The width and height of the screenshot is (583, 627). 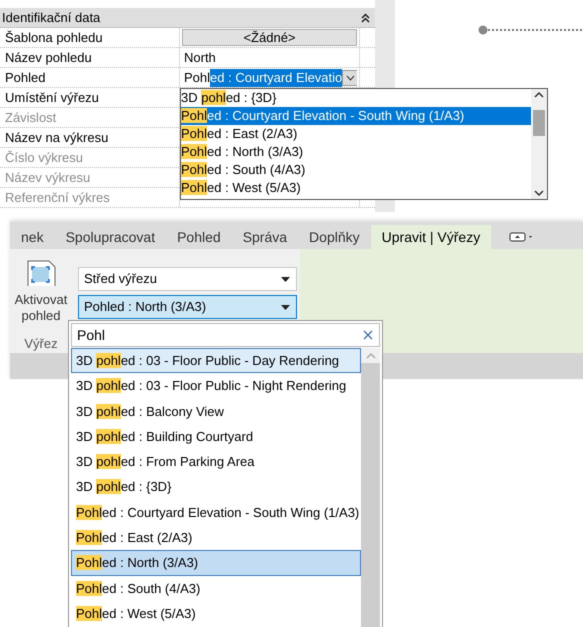 I want to click on property-label: Šablona pohledu, so click(x=90, y=37).